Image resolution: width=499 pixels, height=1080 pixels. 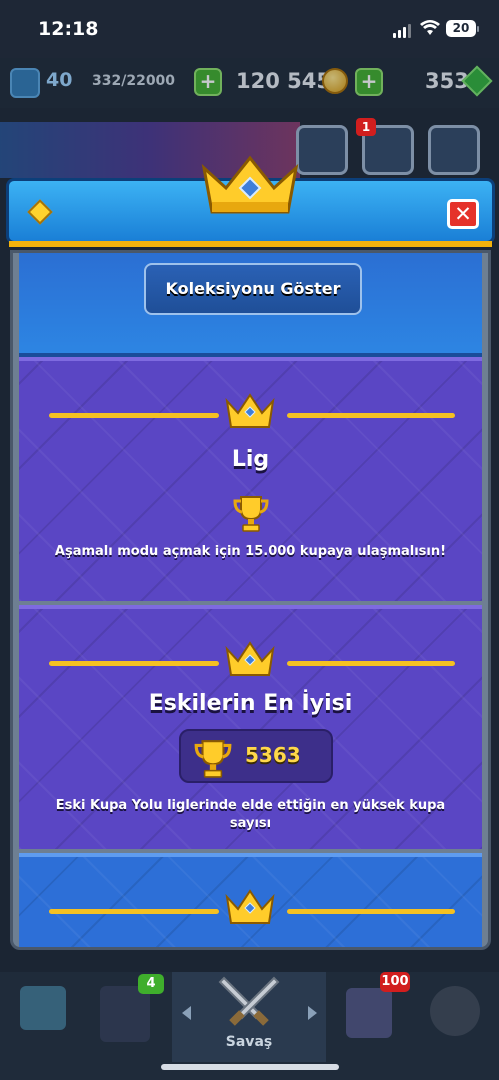 I want to click on best-trophy-count: 5363, so click(x=273, y=755).